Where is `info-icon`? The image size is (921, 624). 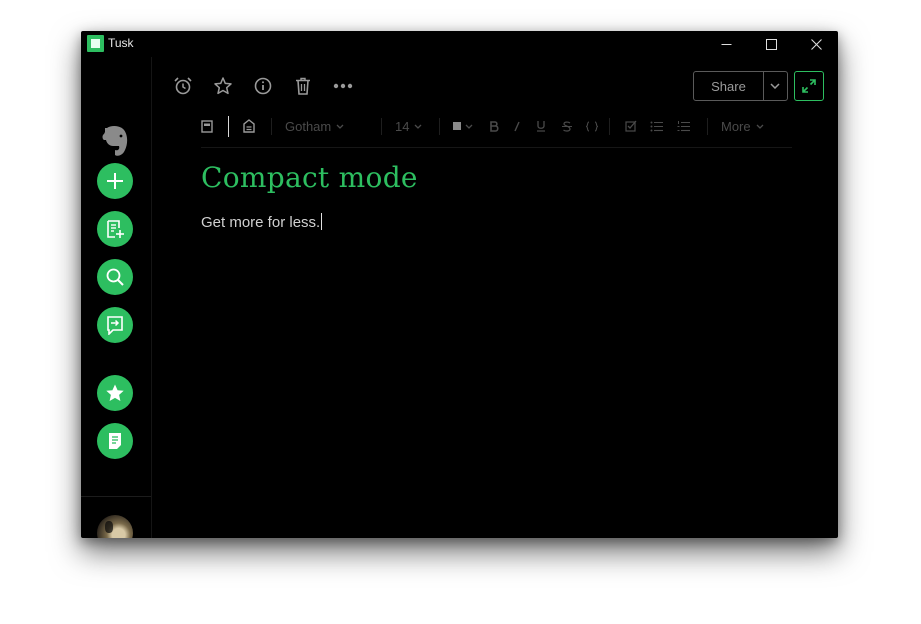 info-icon is located at coordinates (263, 86).